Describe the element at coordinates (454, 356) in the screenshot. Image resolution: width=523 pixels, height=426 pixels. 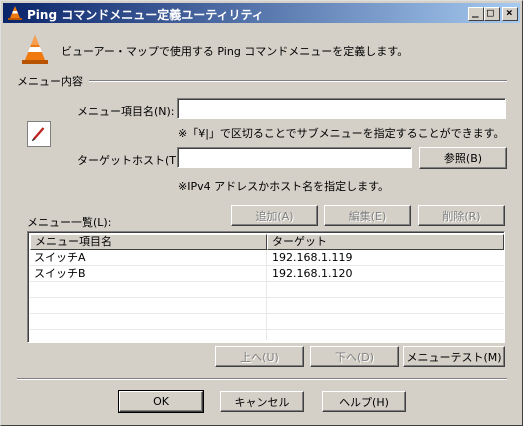
I see `menu-test-button: メニューテスト(M)` at that location.